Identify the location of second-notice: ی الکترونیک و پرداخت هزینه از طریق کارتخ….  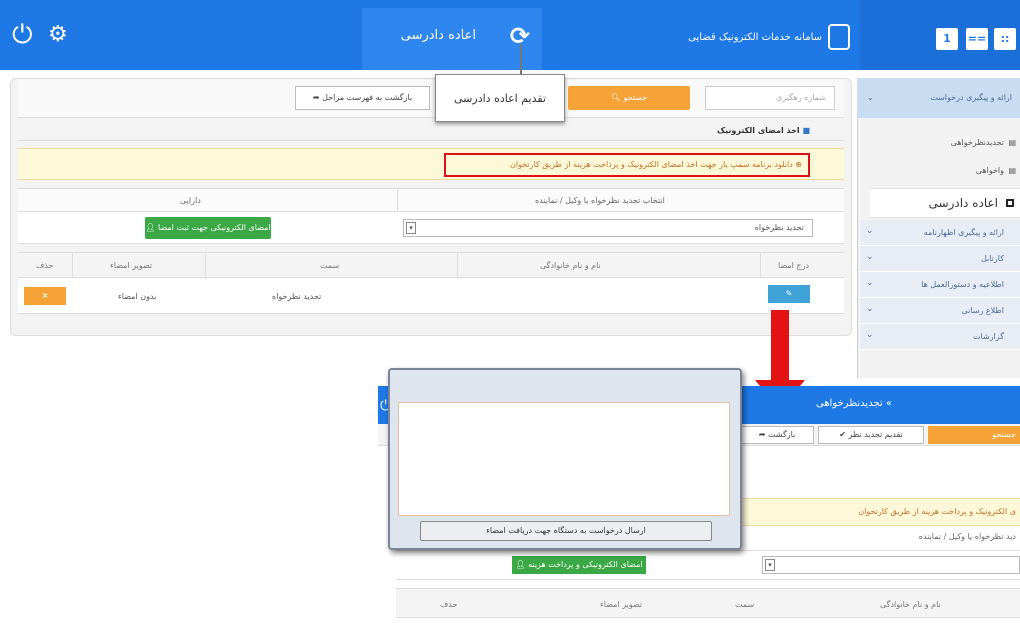
(880, 512).